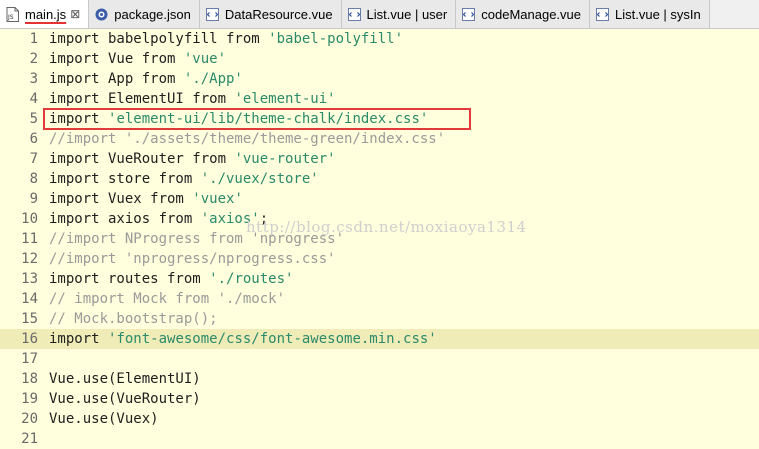 The image size is (759, 449). I want to click on code-text: Vue.use(VueRouter), so click(125, 399).